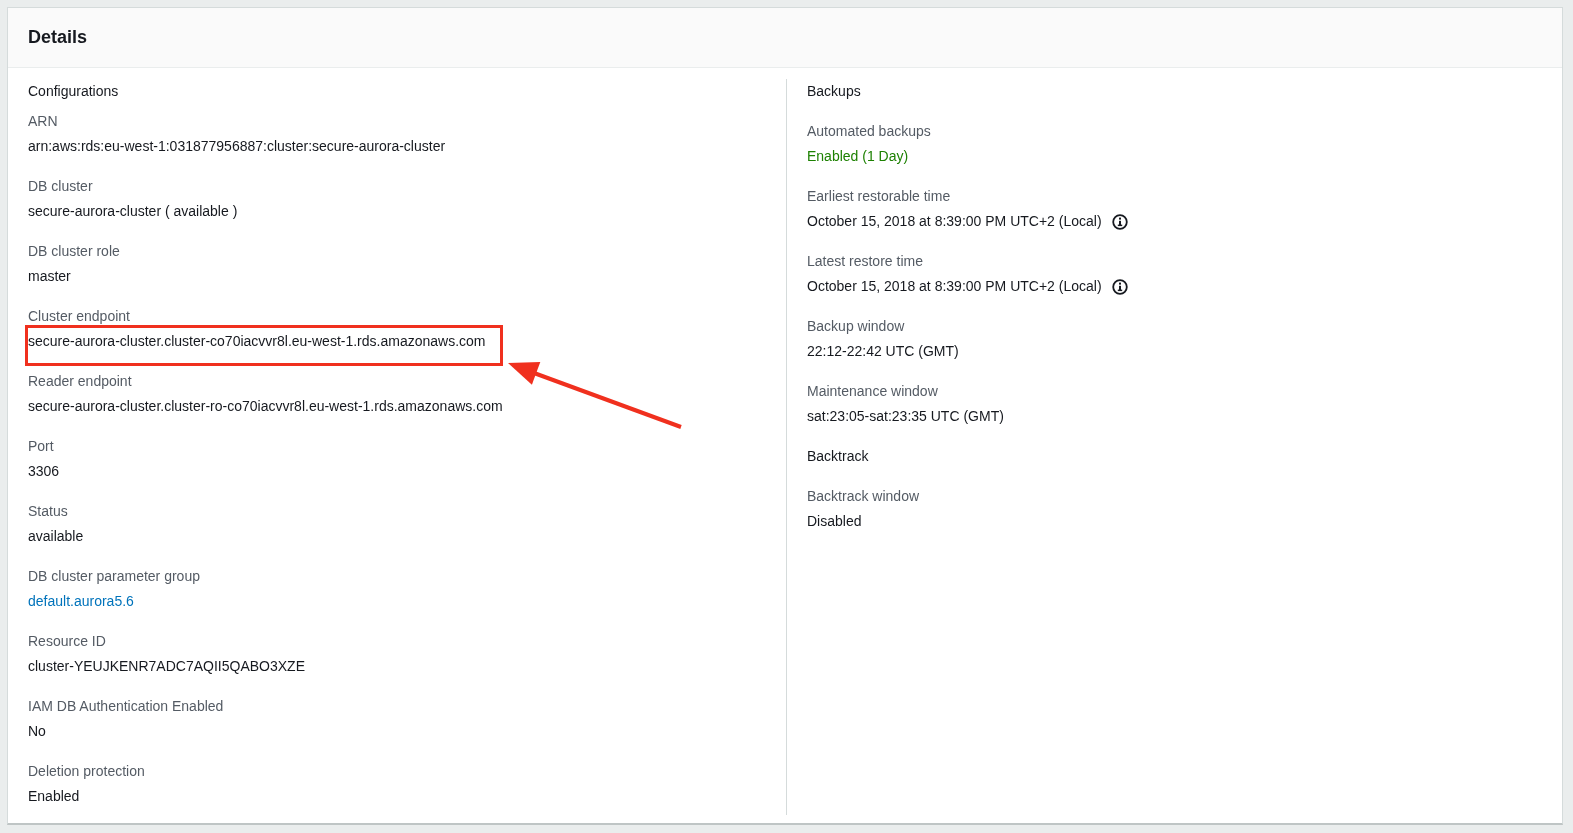 The height and width of the screenshot is (833, 1573). I want to click on field-label: DB cluster, so click(61, 186).